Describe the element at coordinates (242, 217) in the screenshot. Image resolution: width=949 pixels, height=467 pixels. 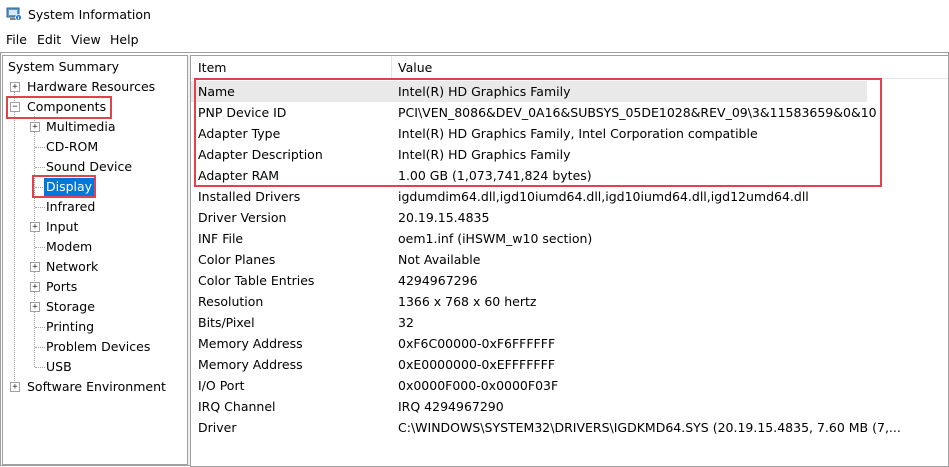
I see `row-item: Driver Version` at that location.